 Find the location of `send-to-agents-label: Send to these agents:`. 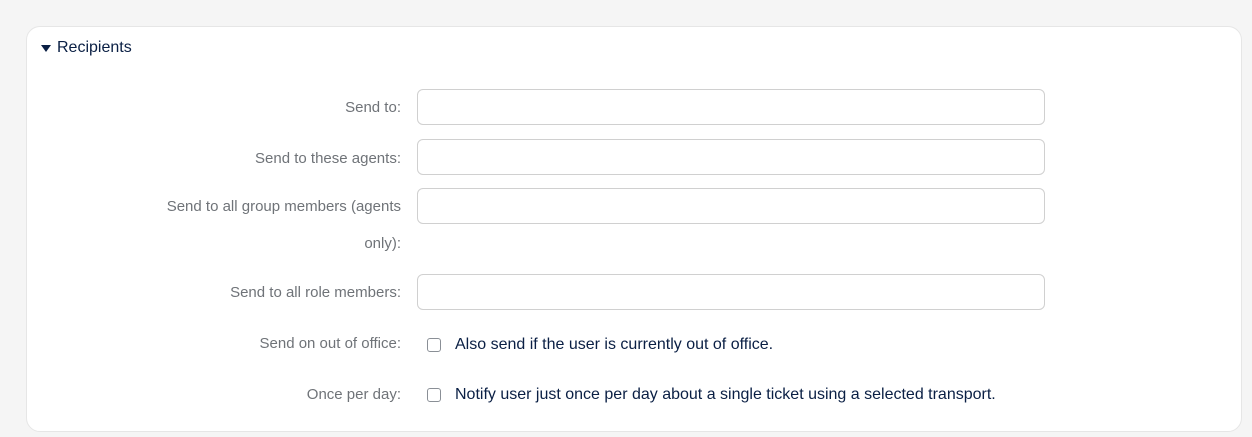

send-to-agents-label: Send to these agents: is located at coordinates (328, 158).